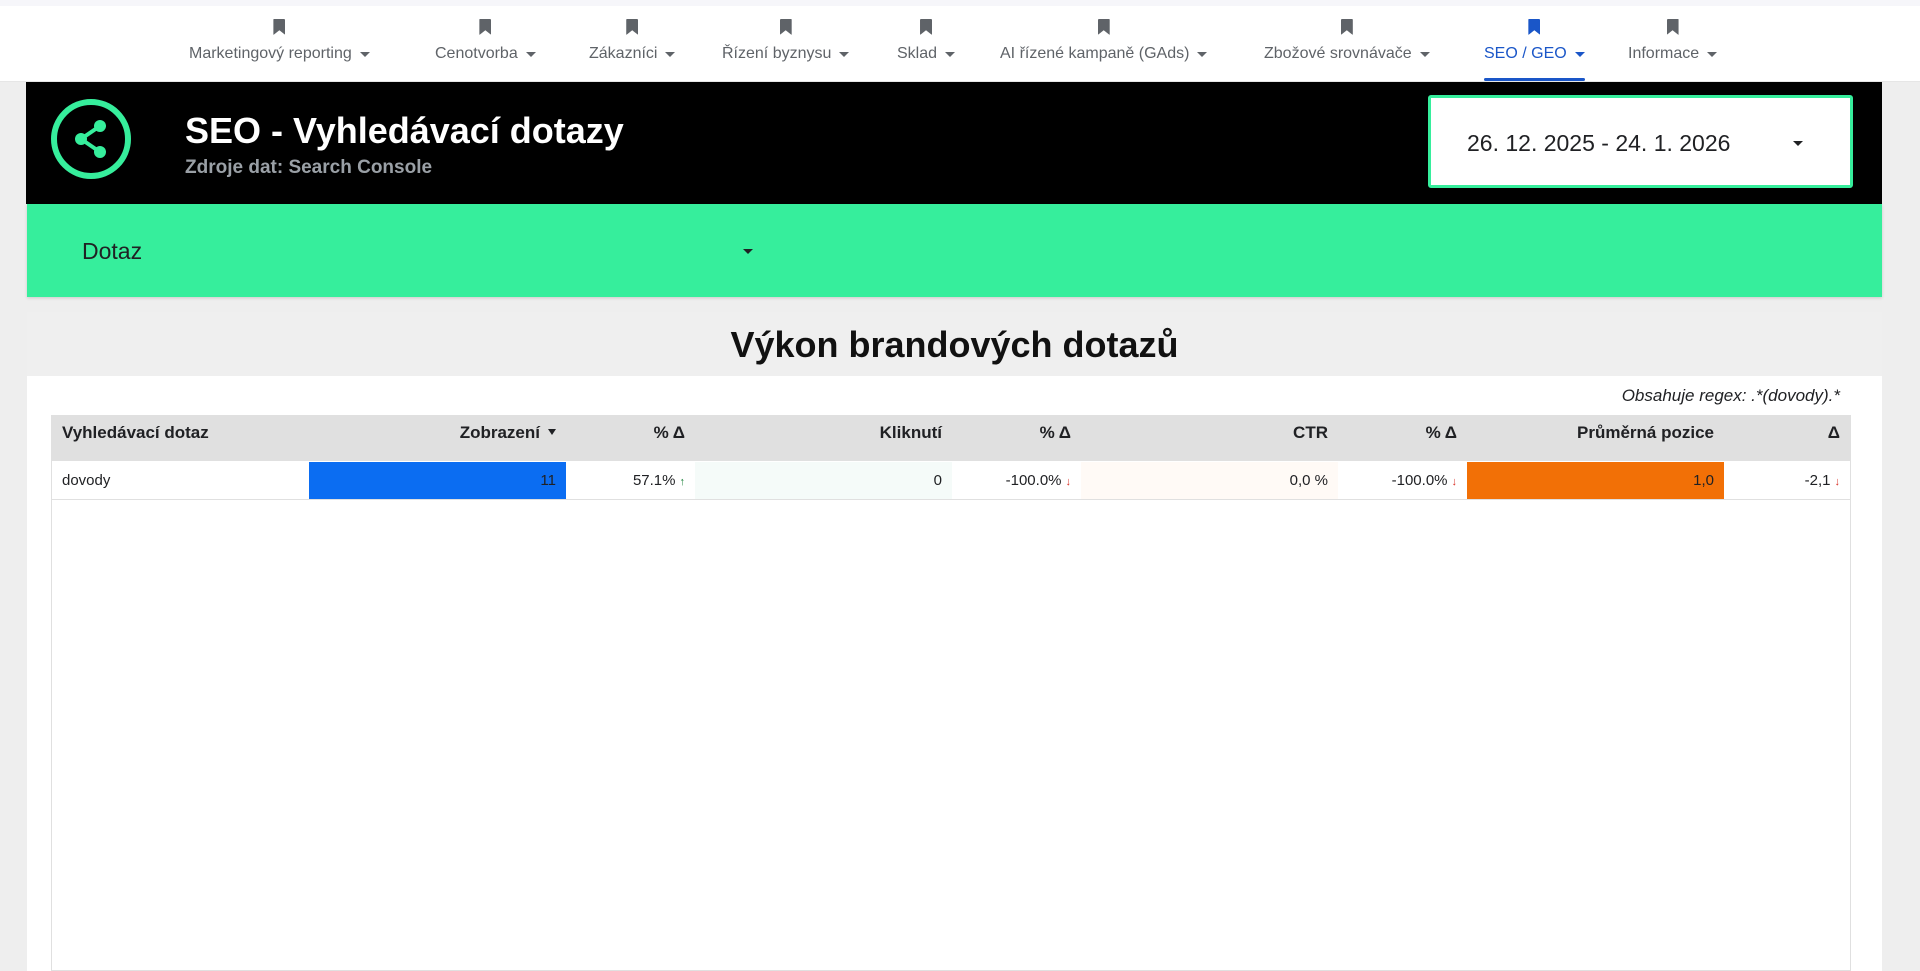  Describe the element at coordinates (1338, 53) in the screenshot. I see `nav-item-label: Zbožové srovnávače` at that location.